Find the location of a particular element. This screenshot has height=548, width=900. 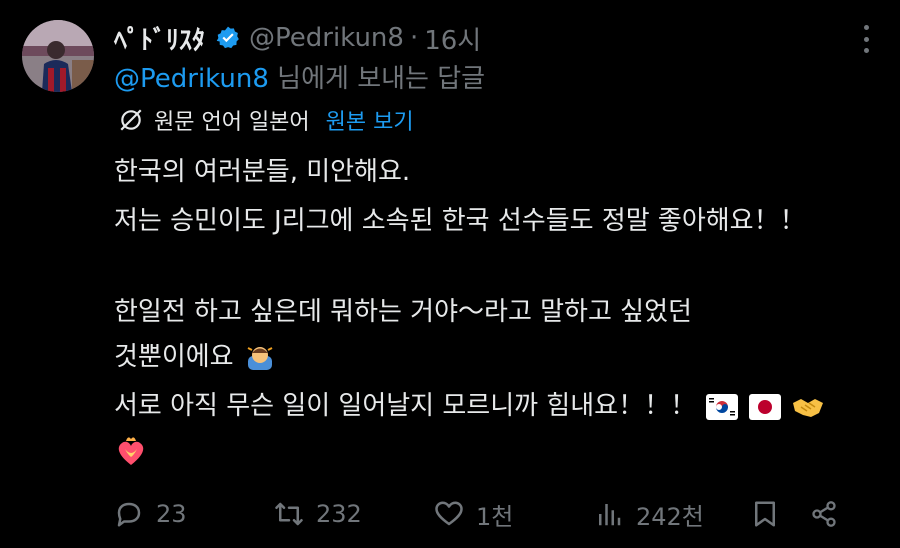

tweet-text-line: 한국의 여러분들, 미안해요. is located at coordinates (262, 172).